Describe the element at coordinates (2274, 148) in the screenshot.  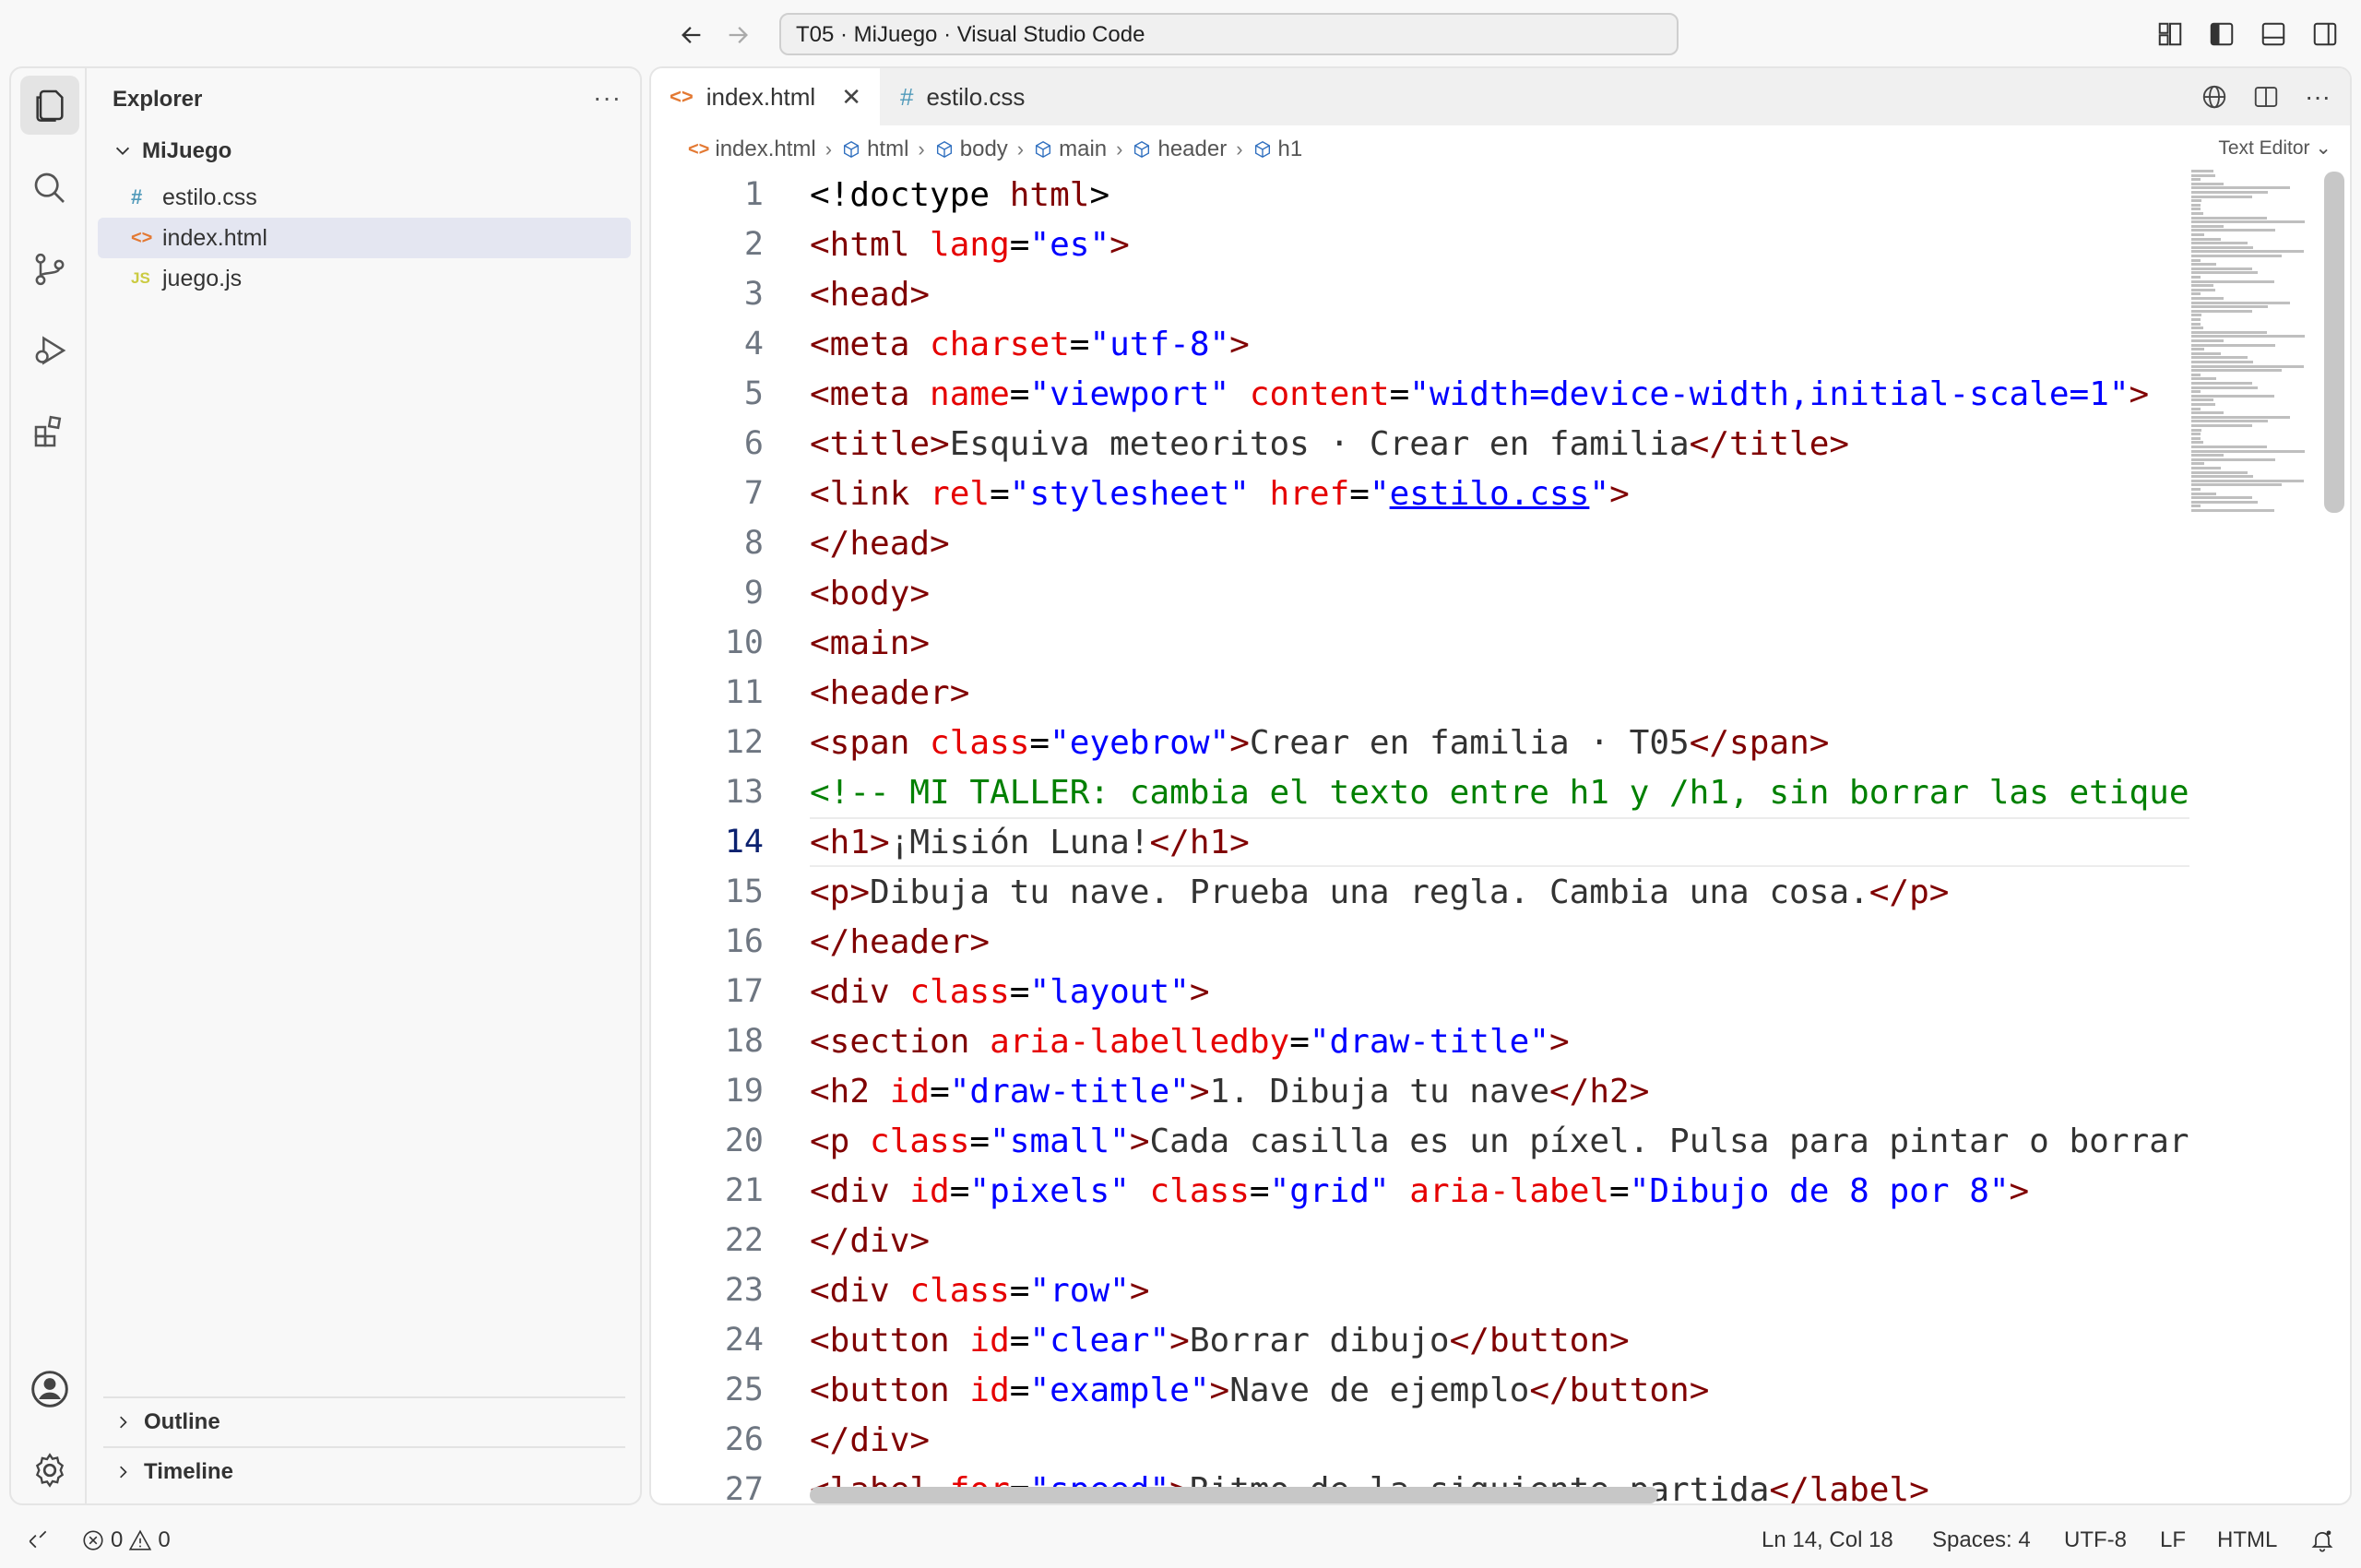
I see `editor-mode-dropdown: Text Editor ⌄` at that location.